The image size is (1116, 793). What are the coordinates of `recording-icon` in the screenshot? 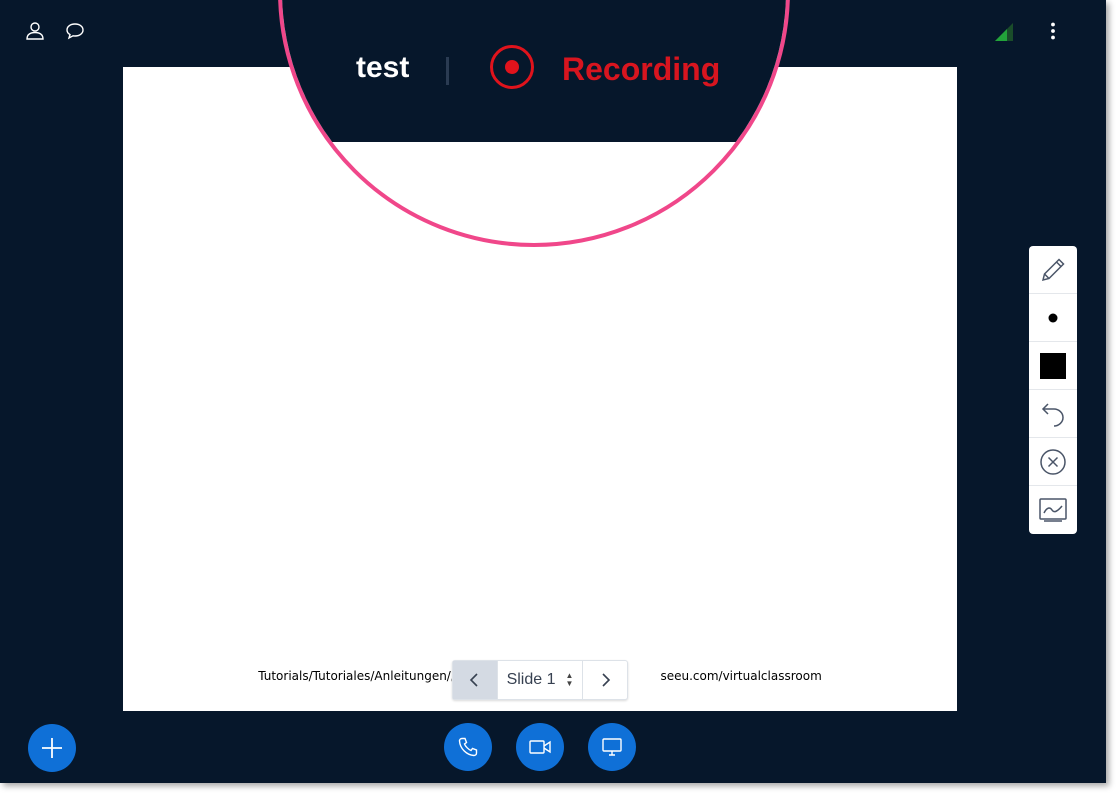 It's located at (512, 67).